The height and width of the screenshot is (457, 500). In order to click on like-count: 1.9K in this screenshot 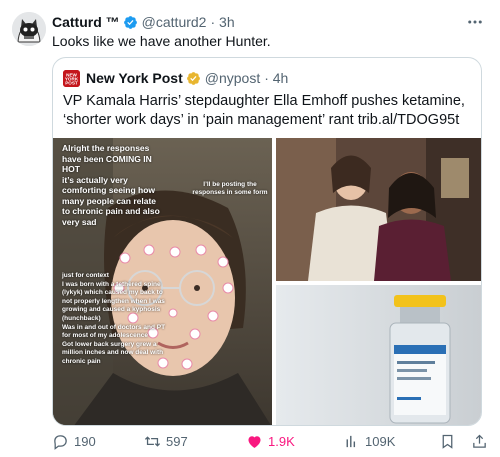, I will do `click(281, 441)`.